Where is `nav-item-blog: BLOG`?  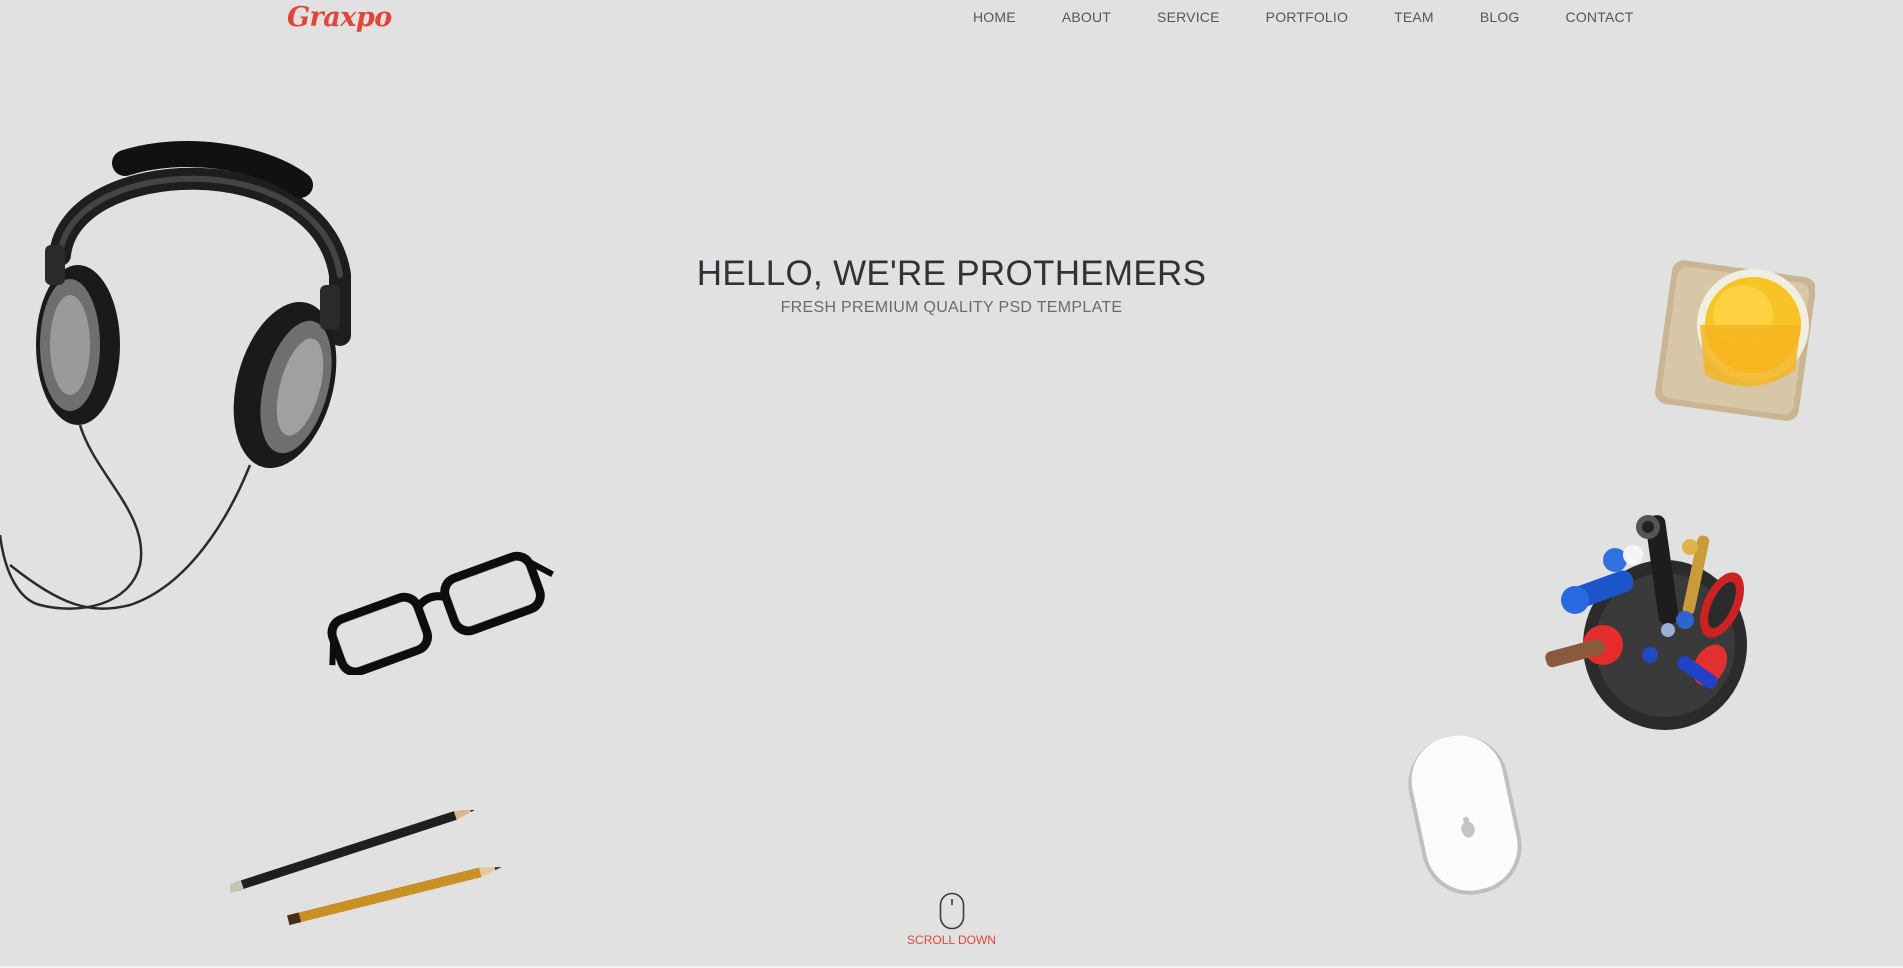
nav-item-blog: BLOG is located at coordinates (1500, 17).